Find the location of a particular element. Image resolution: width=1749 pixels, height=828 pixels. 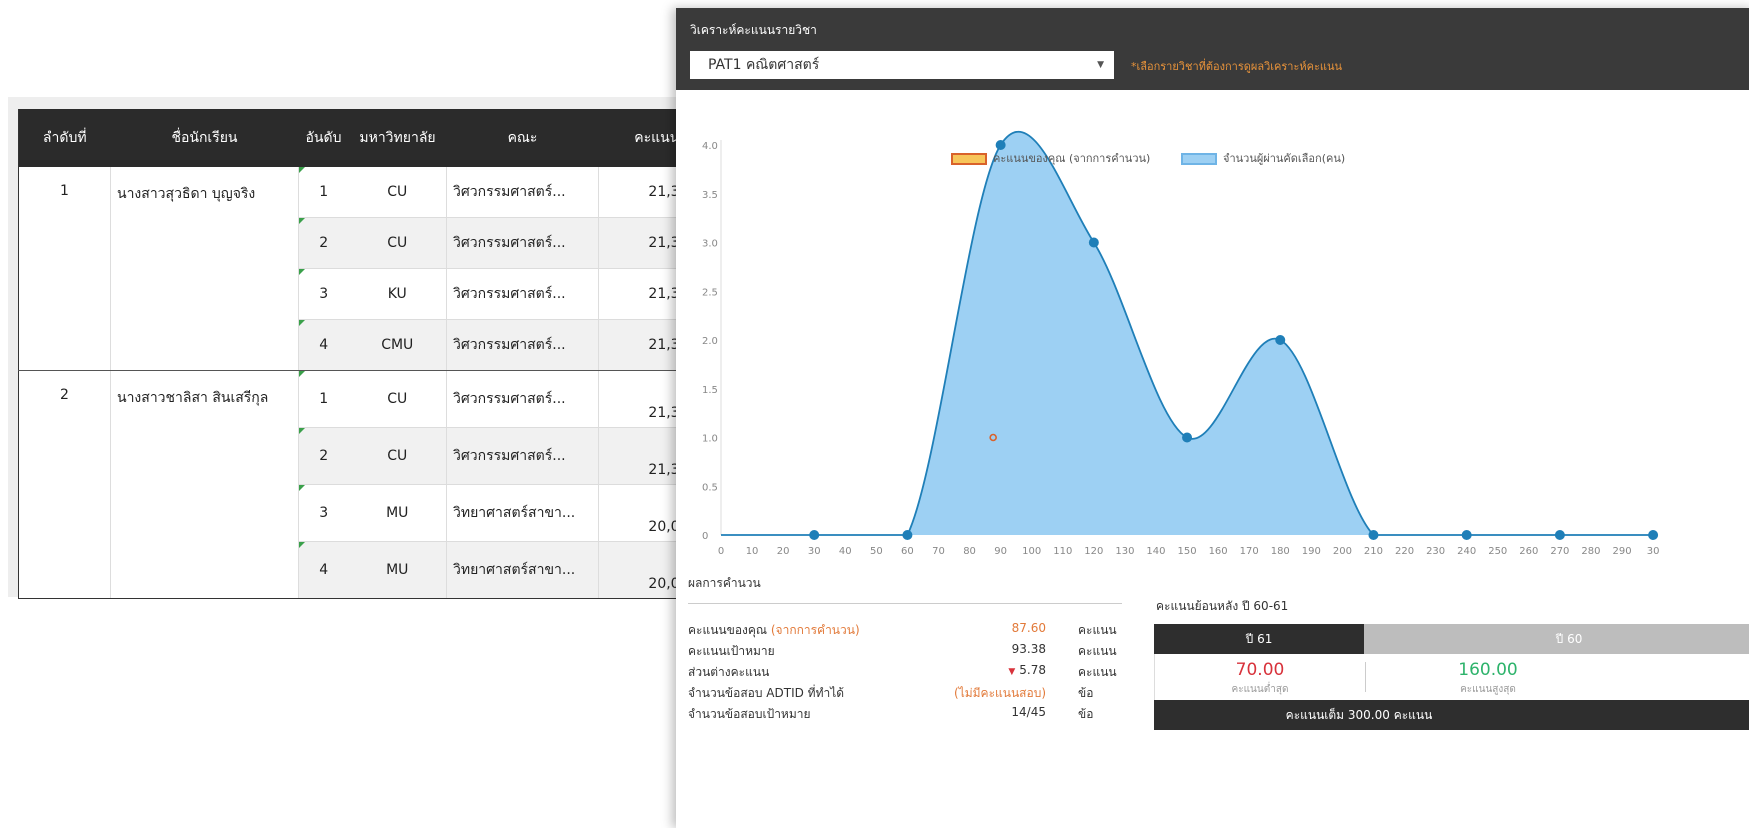

x-tick-label: 210 is located at coordinates (1373, 551).